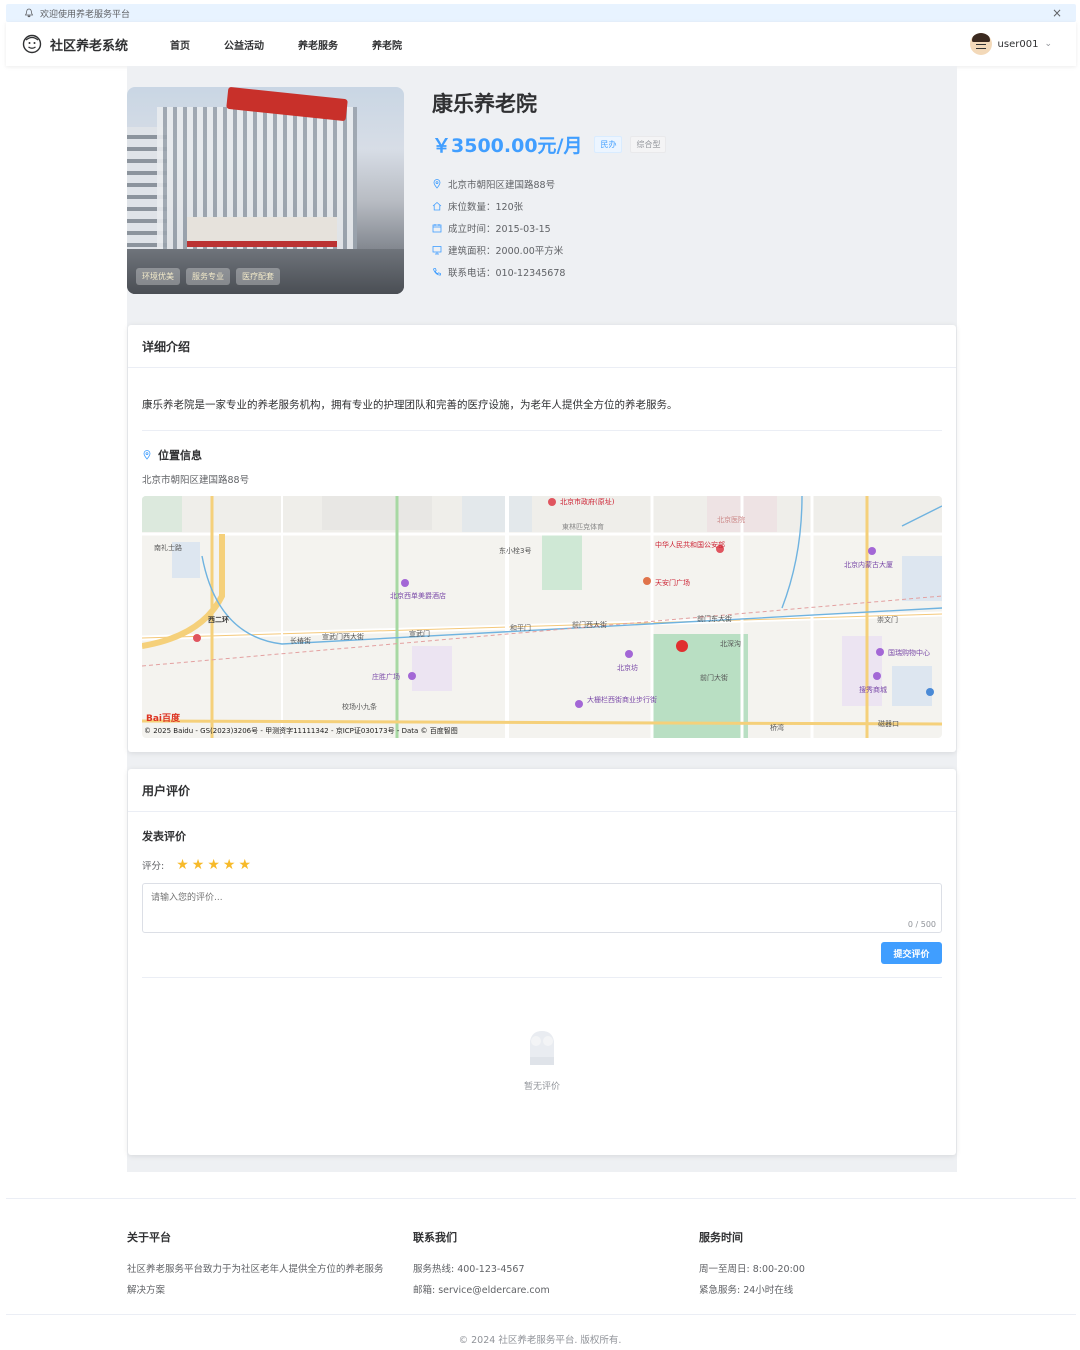 The image size is (1080, 1350). Describe the element at coordinates (218, 620) in the screenshot. I see `map-label: 西二环` at that location.